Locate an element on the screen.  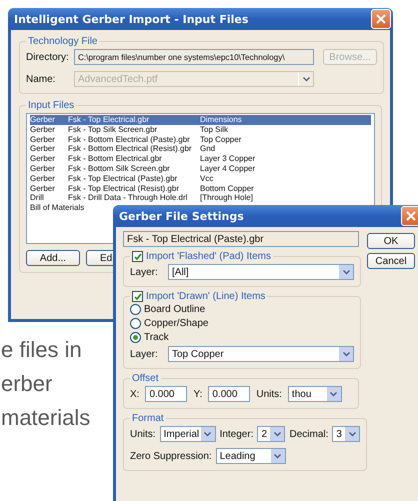
list-cell-text: Fsk - Bottom Electrical (Resist).gbr is located at coordinates (130, 149).